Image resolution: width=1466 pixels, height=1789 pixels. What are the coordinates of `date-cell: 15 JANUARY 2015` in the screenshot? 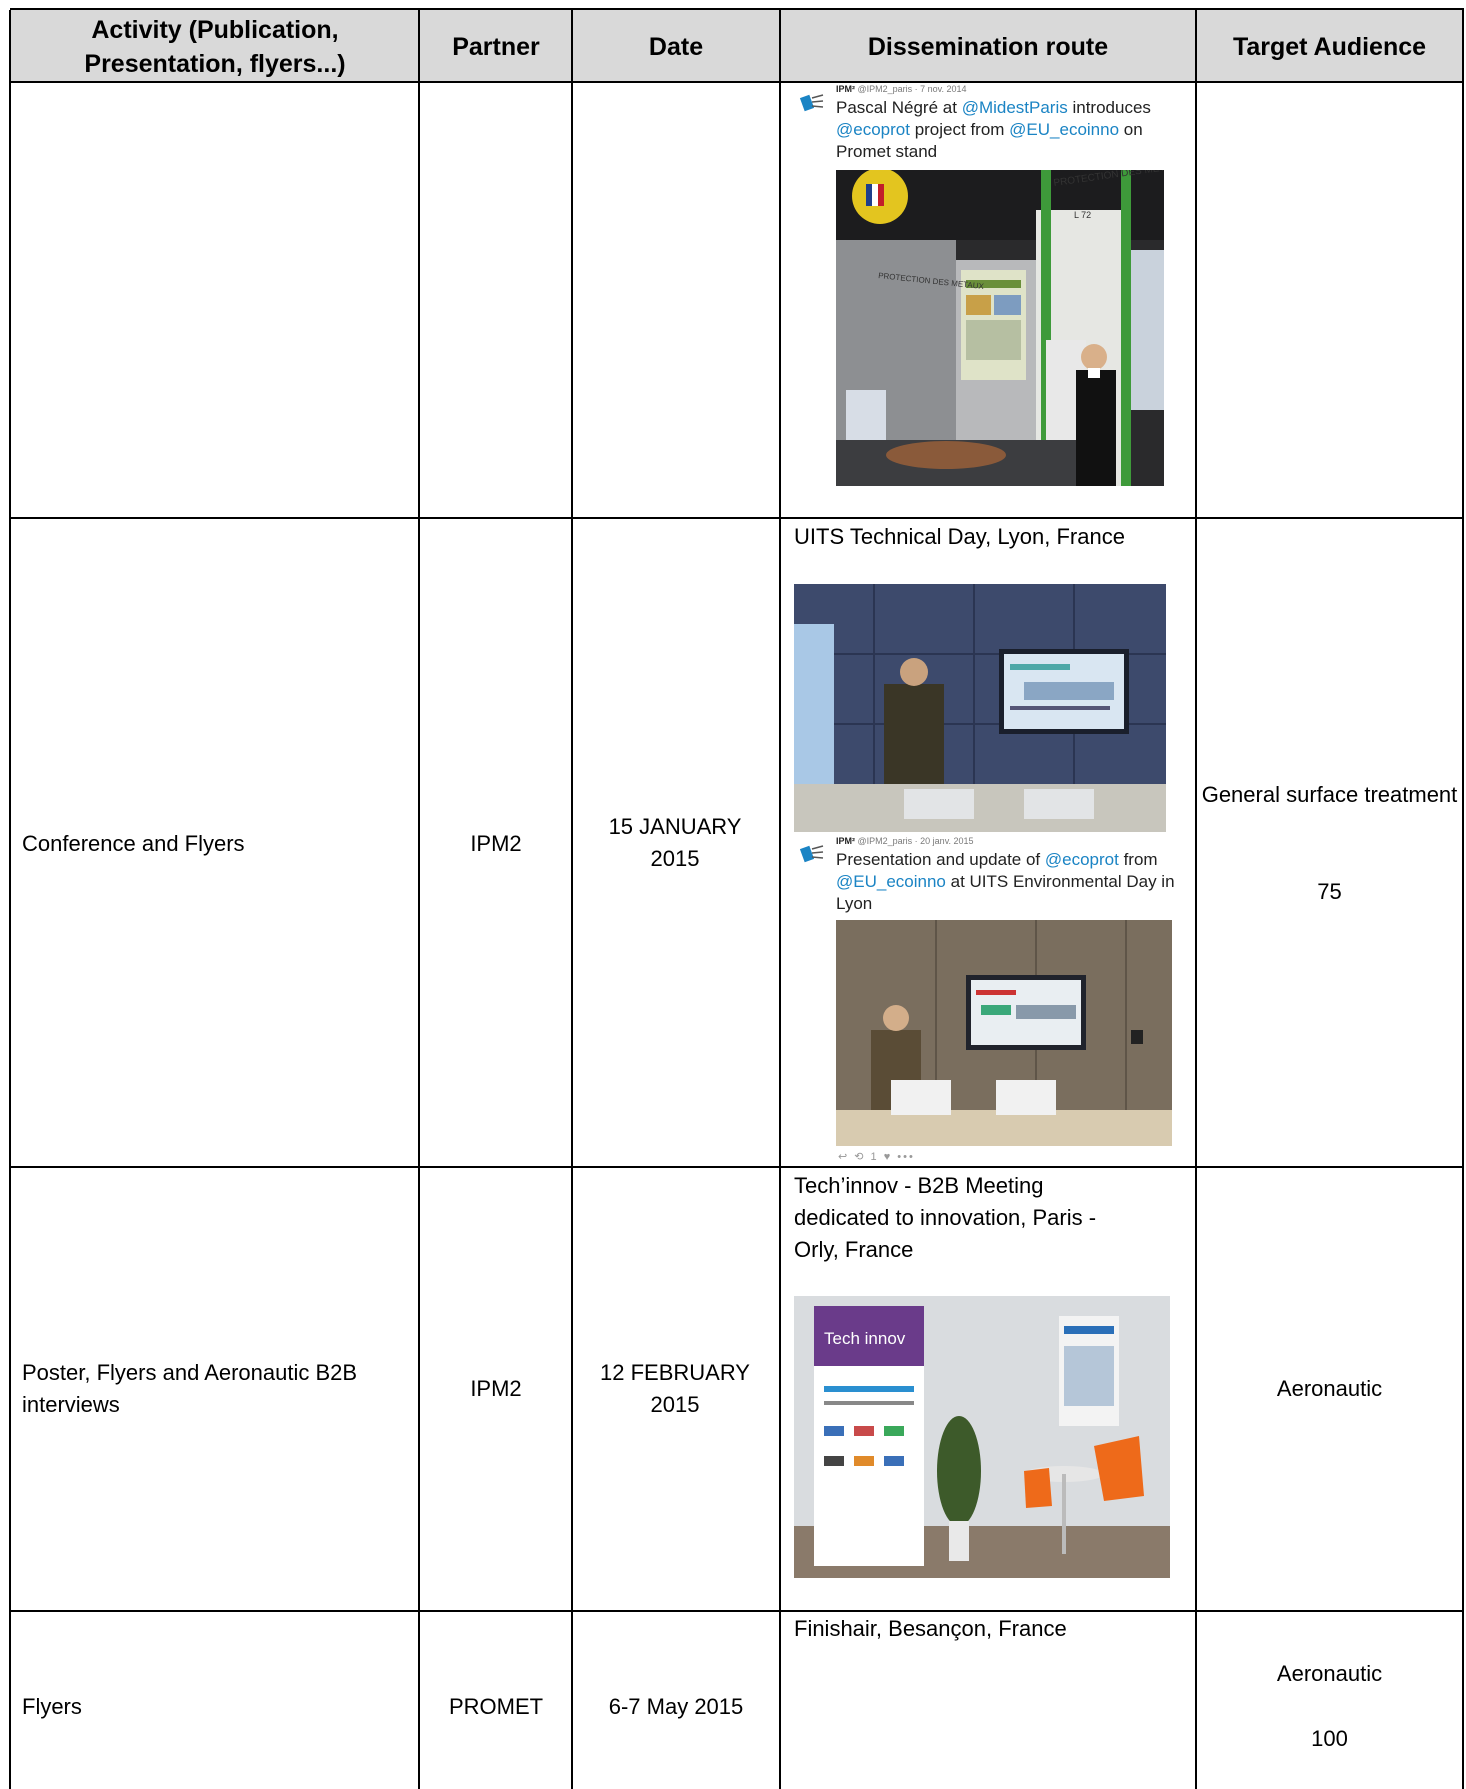 It's located at (675, 842).